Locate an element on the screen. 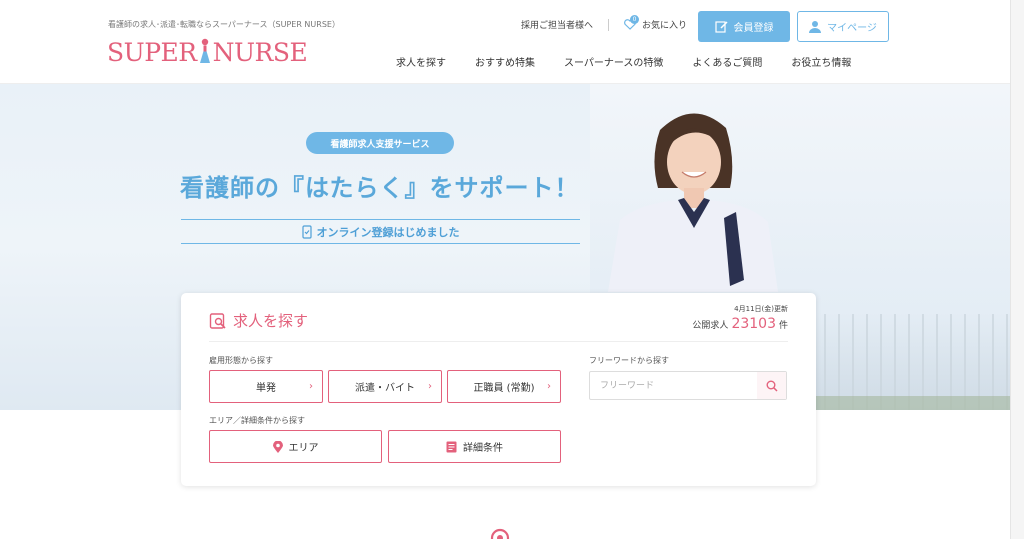  heart-icon: 0 is located at coordinates (632, 22).